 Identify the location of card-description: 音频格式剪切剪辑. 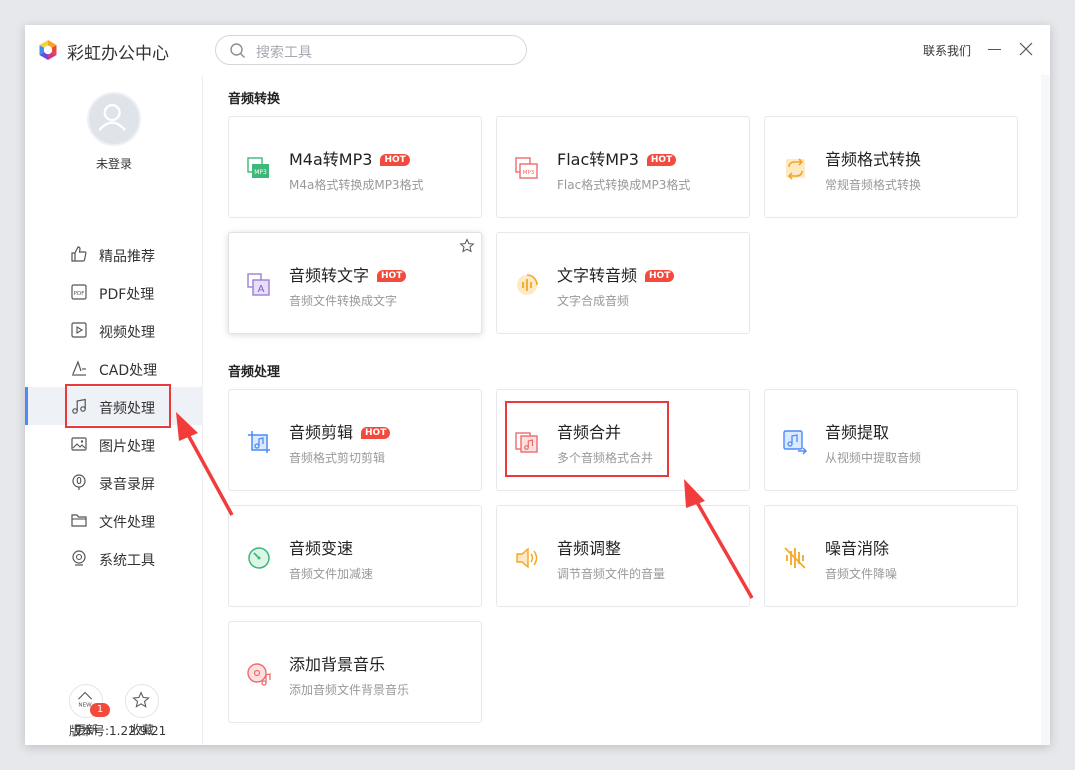
(337, 458).